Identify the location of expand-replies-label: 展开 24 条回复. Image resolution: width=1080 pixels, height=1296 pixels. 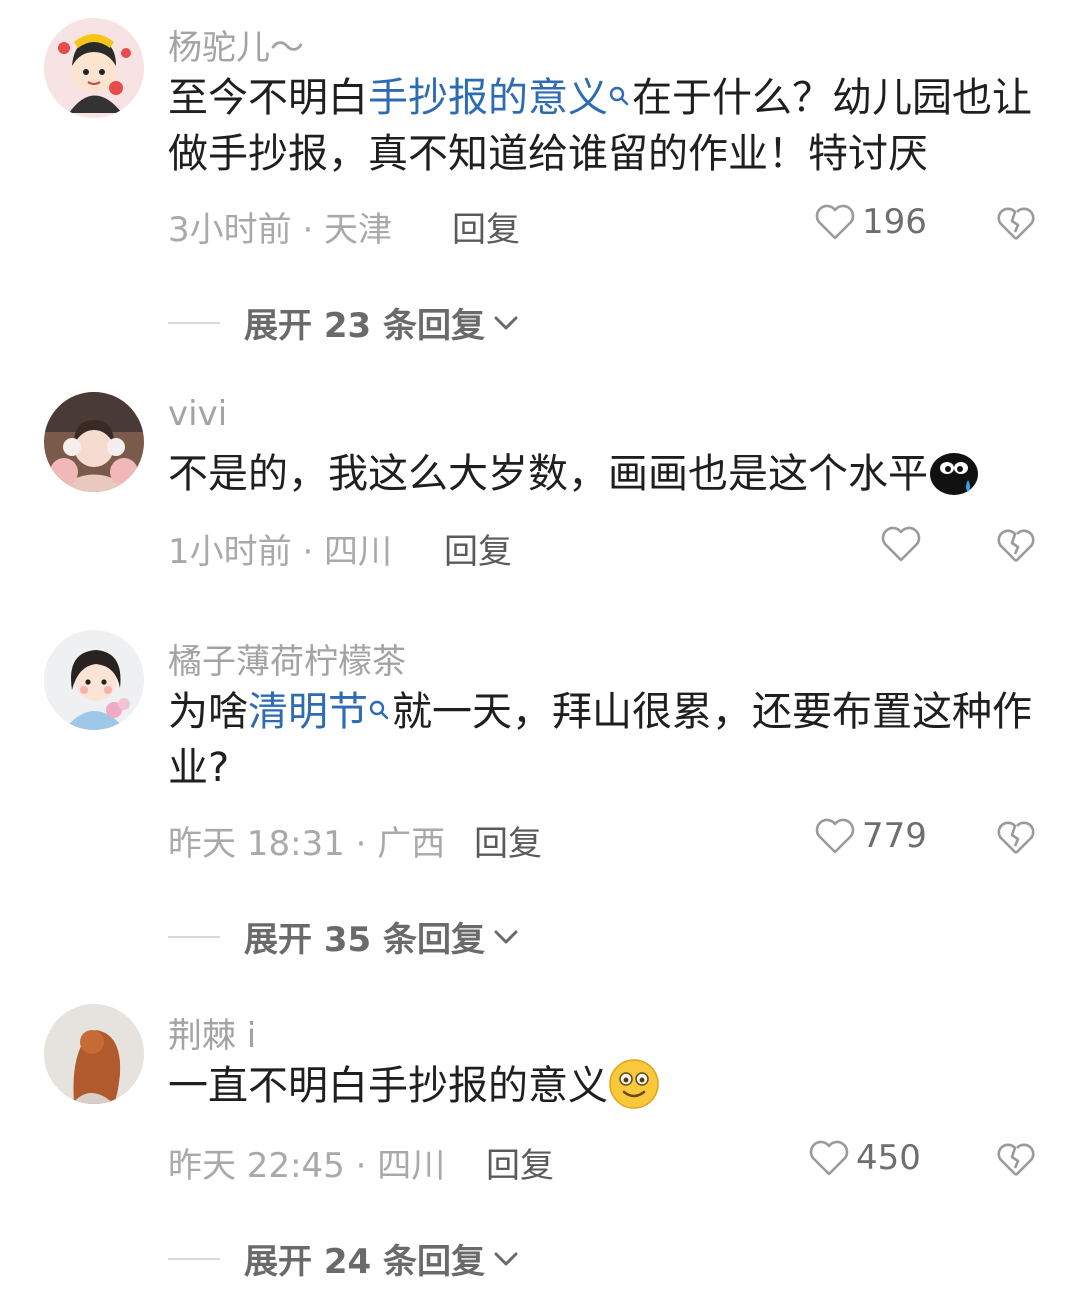
(364, 1258).